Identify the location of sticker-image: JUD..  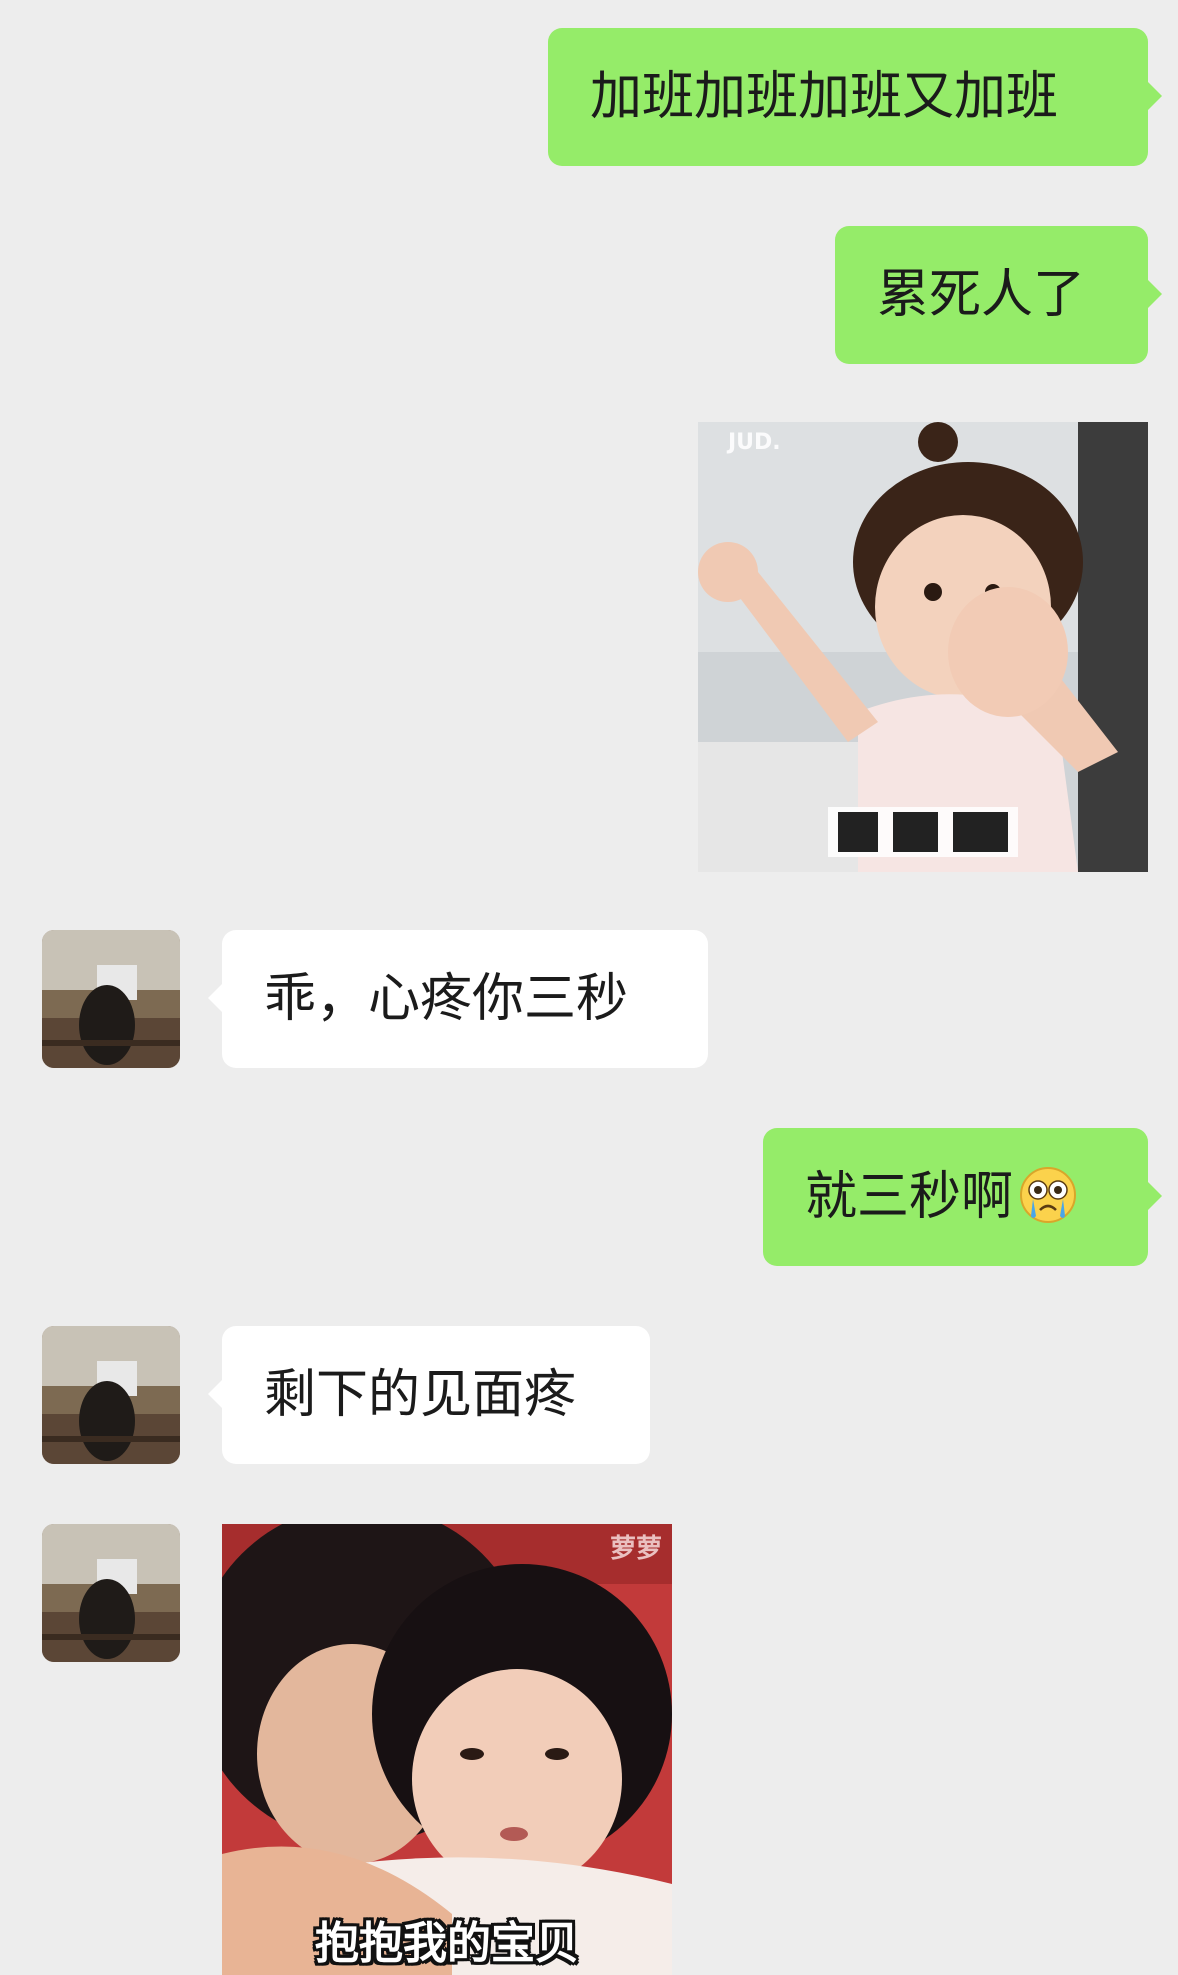
(923, 647).